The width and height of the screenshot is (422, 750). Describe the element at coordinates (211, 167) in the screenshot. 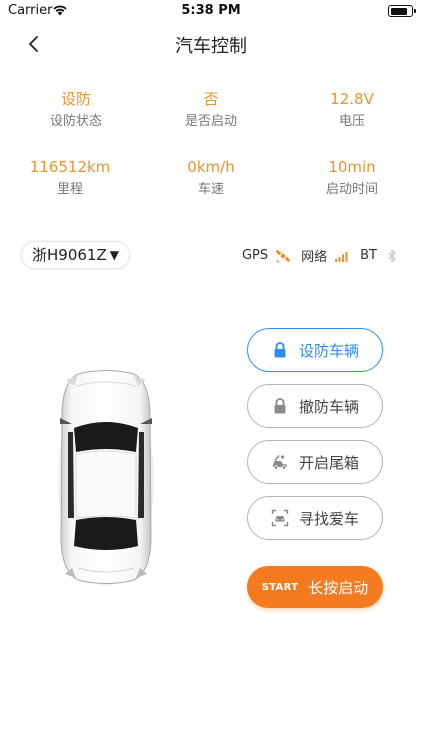

I see `stat-value: 0km/h` at that location.